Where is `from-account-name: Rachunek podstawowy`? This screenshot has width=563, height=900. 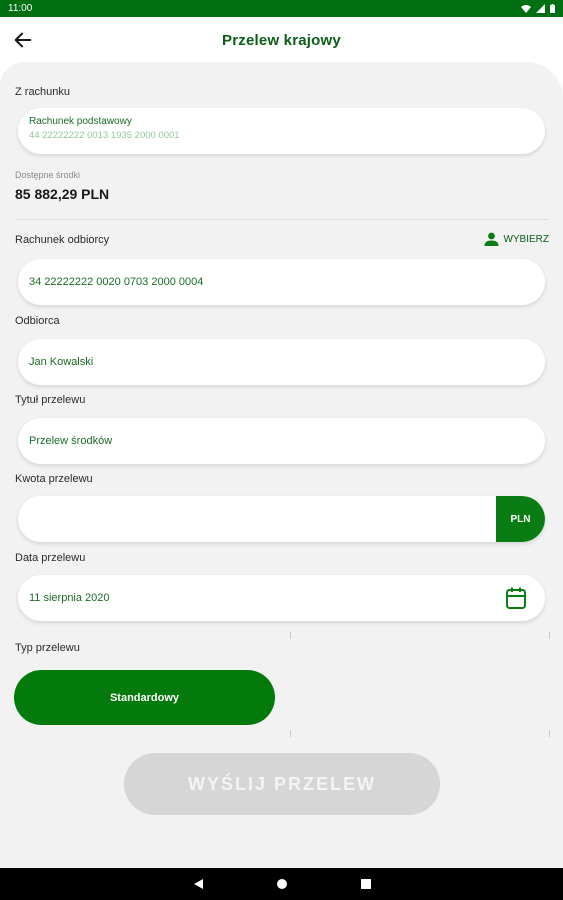
from-account-name: Rachunek podstawowy is located at coordinates (80, 121).